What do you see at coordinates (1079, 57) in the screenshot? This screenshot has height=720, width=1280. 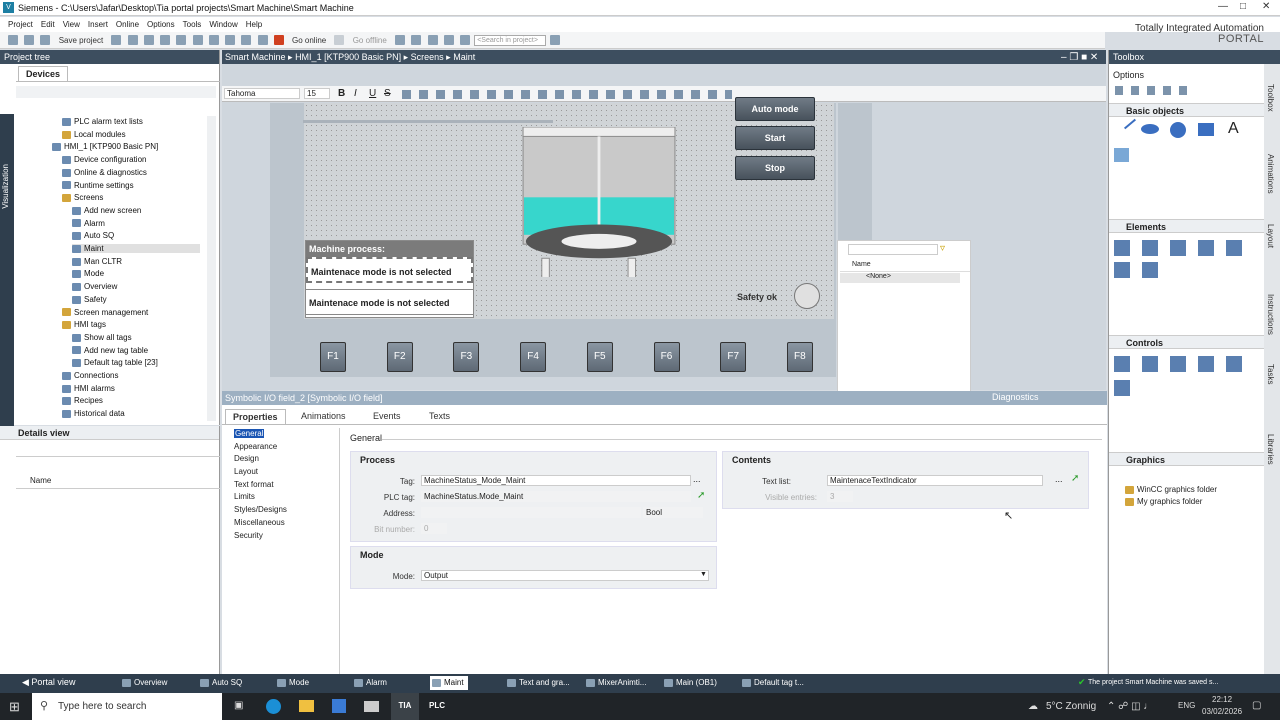 I see `editor-window-controls: – ❐ ■ ✕` at bounding box center [1079, 57].